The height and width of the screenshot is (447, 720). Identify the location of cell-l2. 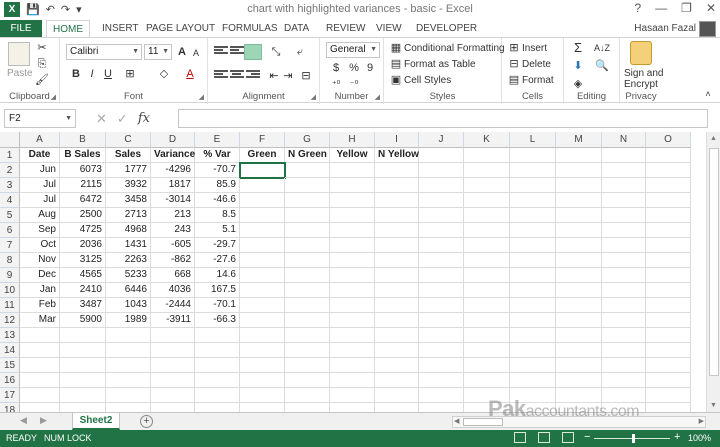
(533, 170).